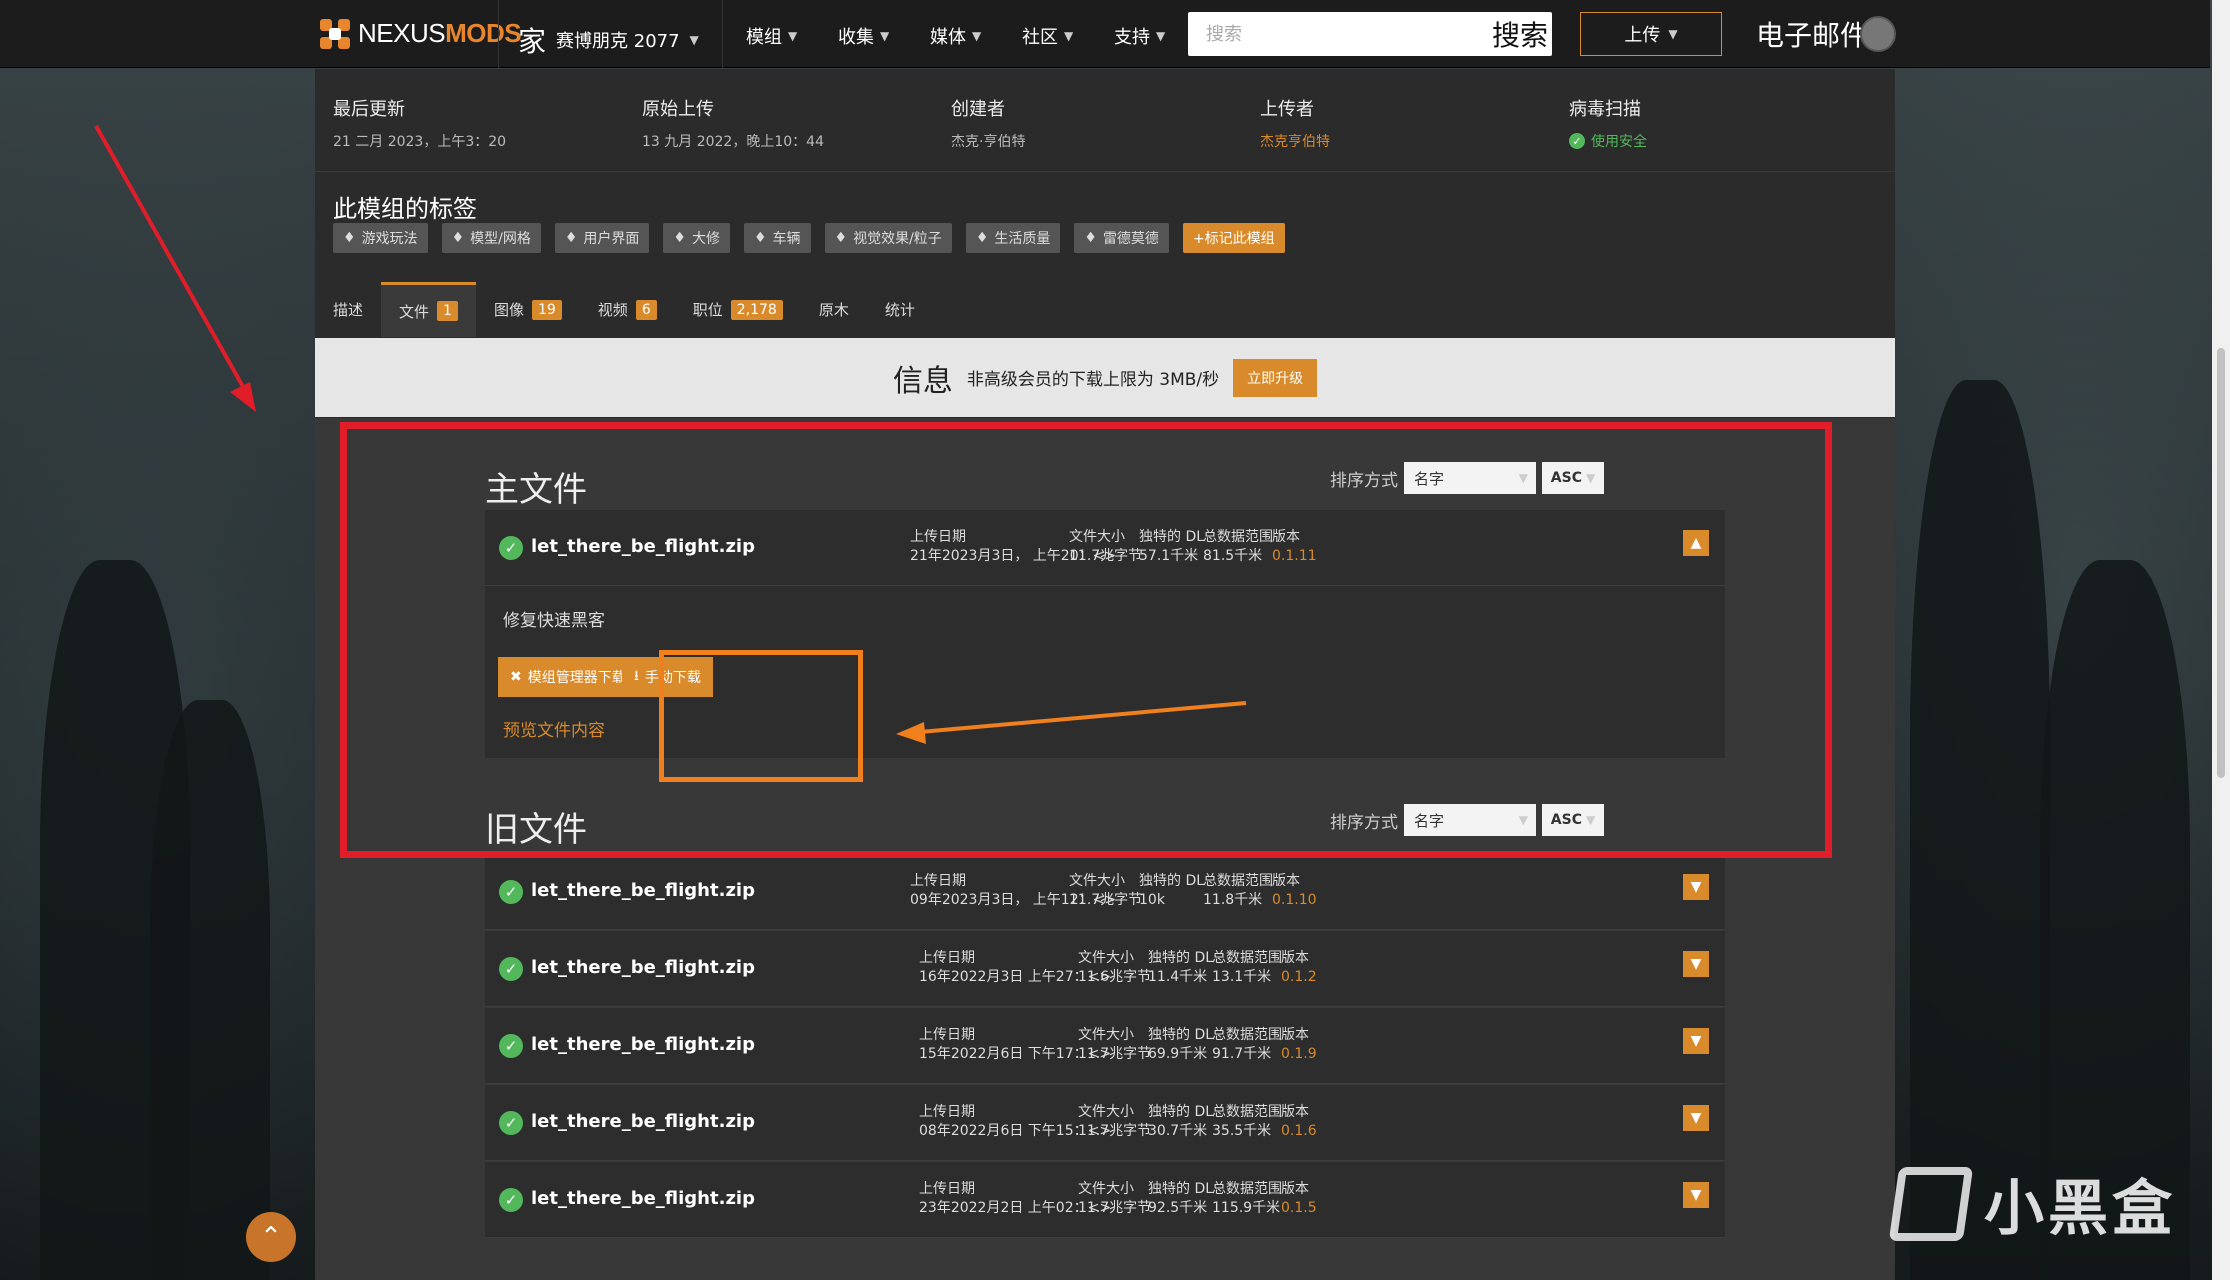 The height and width of the screenshot is (1280, 2230). Describe the element at coordinates (1299, 1044) in the screenshot. I see `file-version: 版本 0.1.9` at that location.